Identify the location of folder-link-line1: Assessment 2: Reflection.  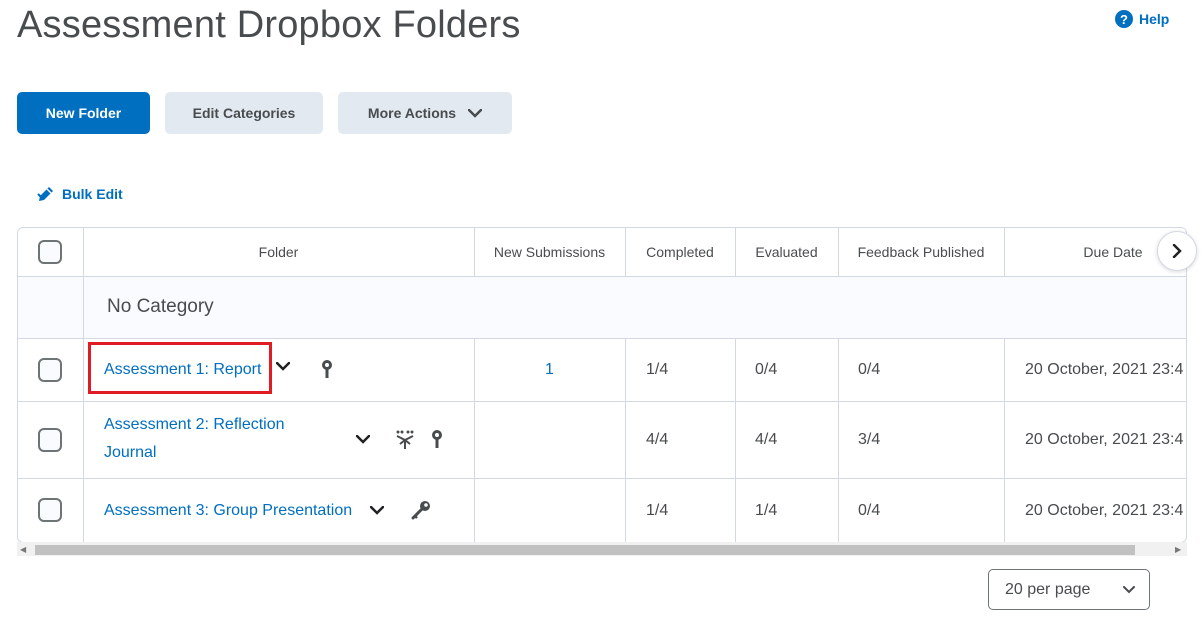
(194, 424).